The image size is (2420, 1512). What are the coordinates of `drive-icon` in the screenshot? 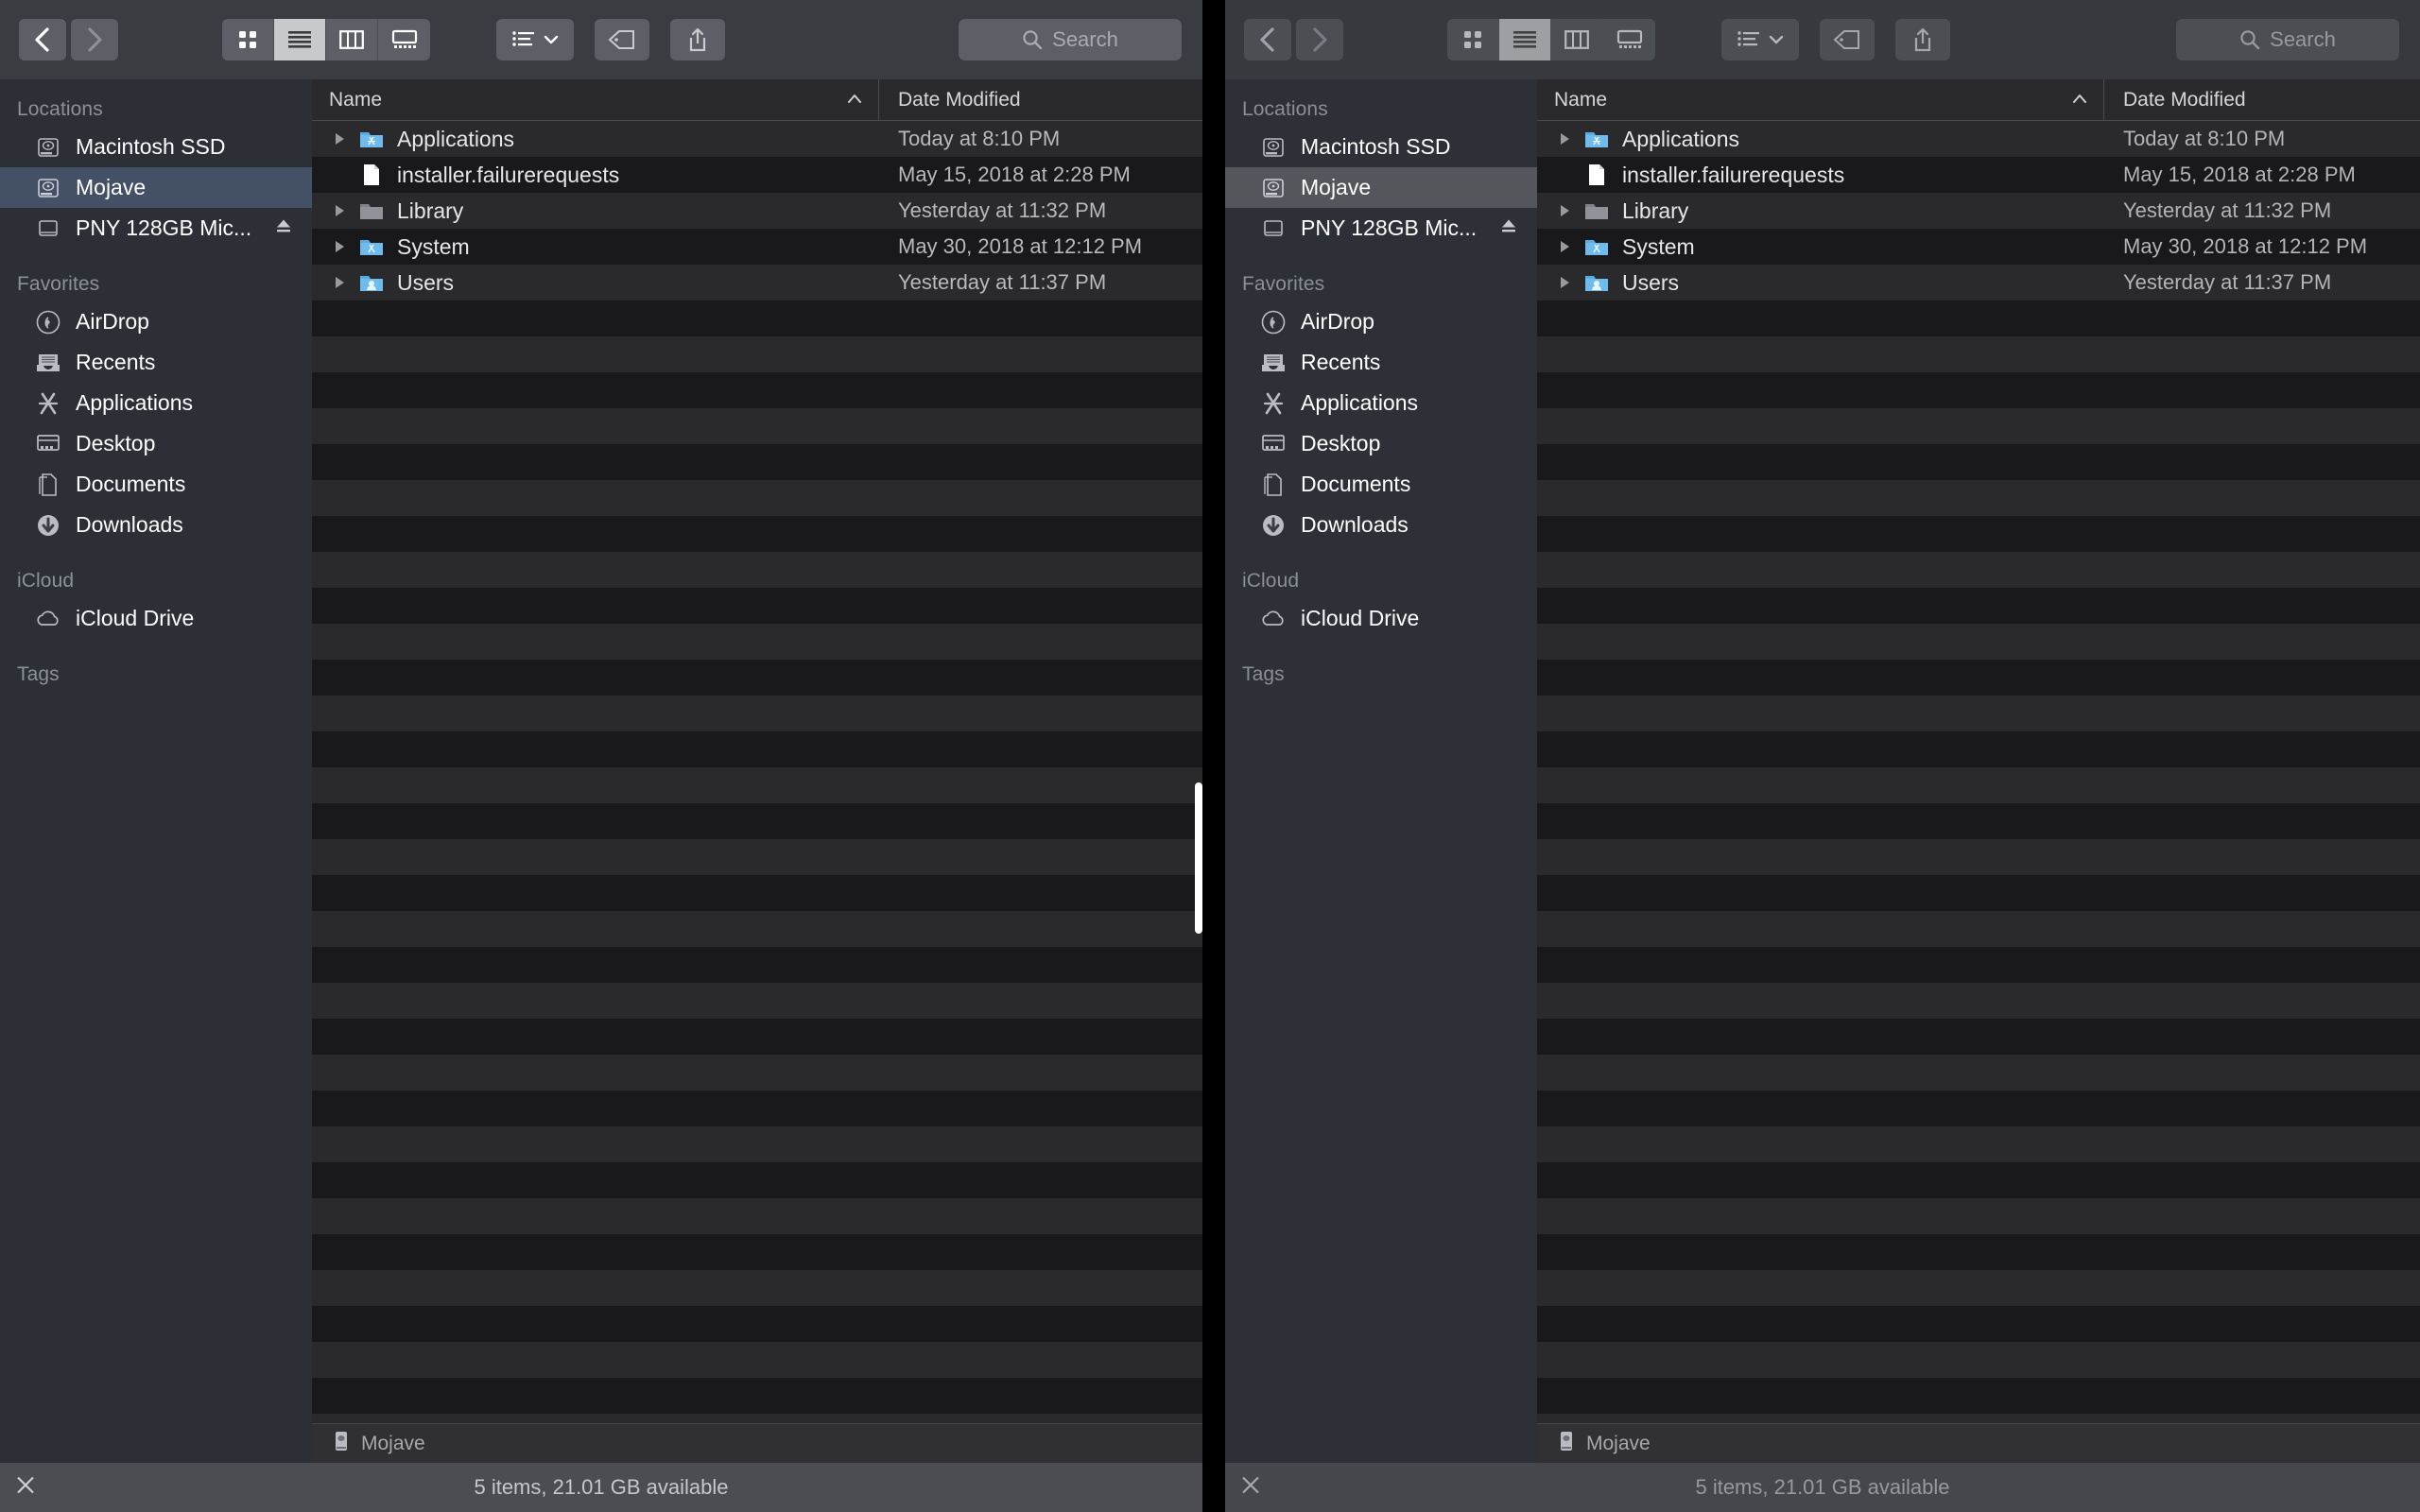 It's located at (1566, 1443).